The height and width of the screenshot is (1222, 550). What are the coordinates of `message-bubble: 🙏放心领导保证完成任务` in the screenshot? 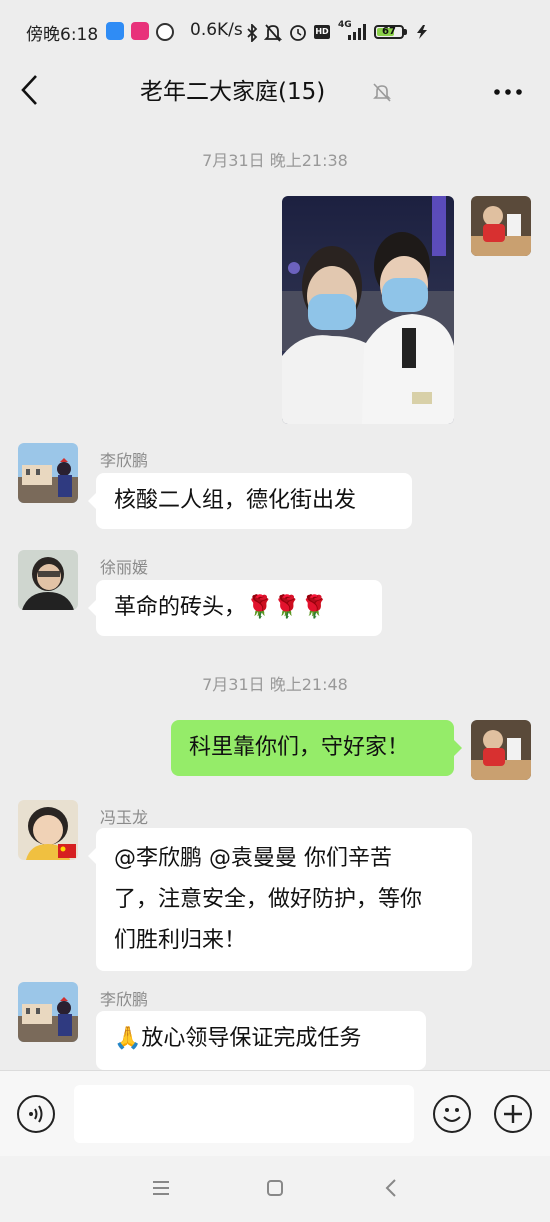 It's located at (261, 1040).